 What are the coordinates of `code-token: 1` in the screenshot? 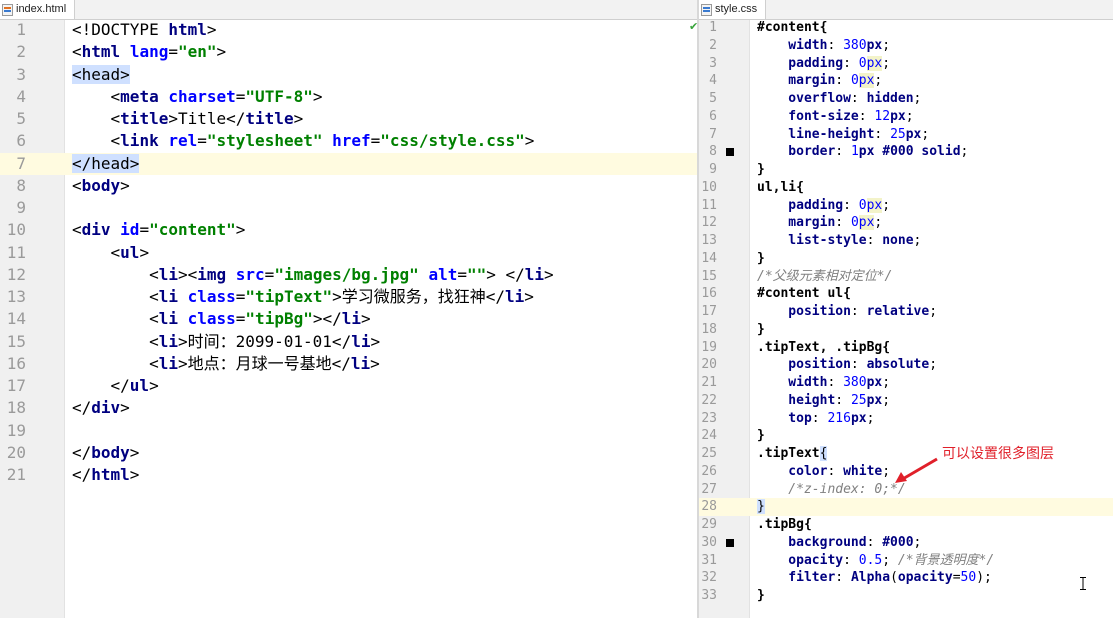 It's located at (854, 152).